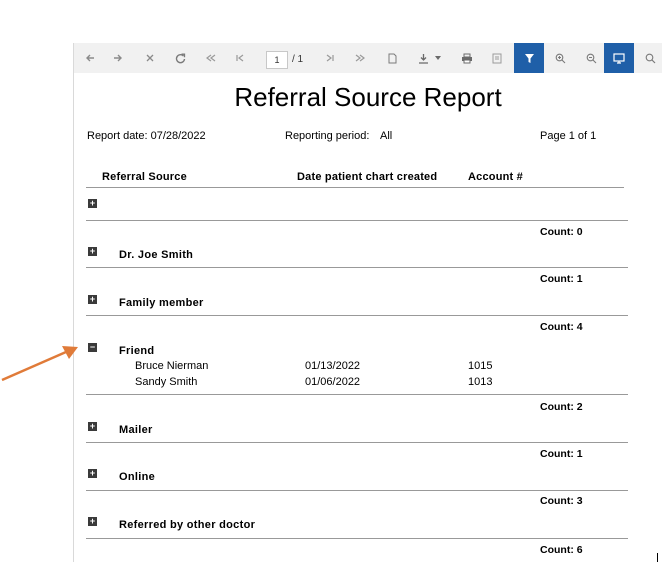  What do you see at coordinates (467, 58) in the screenshot?
I see `print-icon` at bounding box center [467, 58].